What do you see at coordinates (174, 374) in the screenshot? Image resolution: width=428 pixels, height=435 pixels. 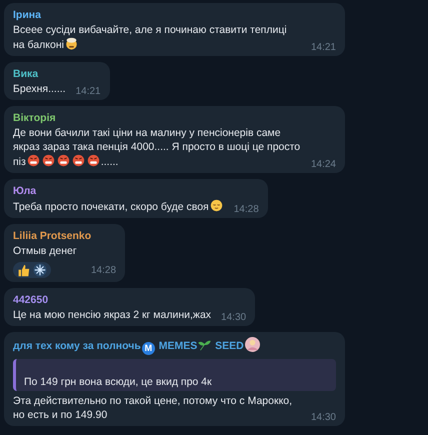 I see `quoted-reply: По 149 грн вона всюди, це вкид про 4к` at bounding box center [174, 374].